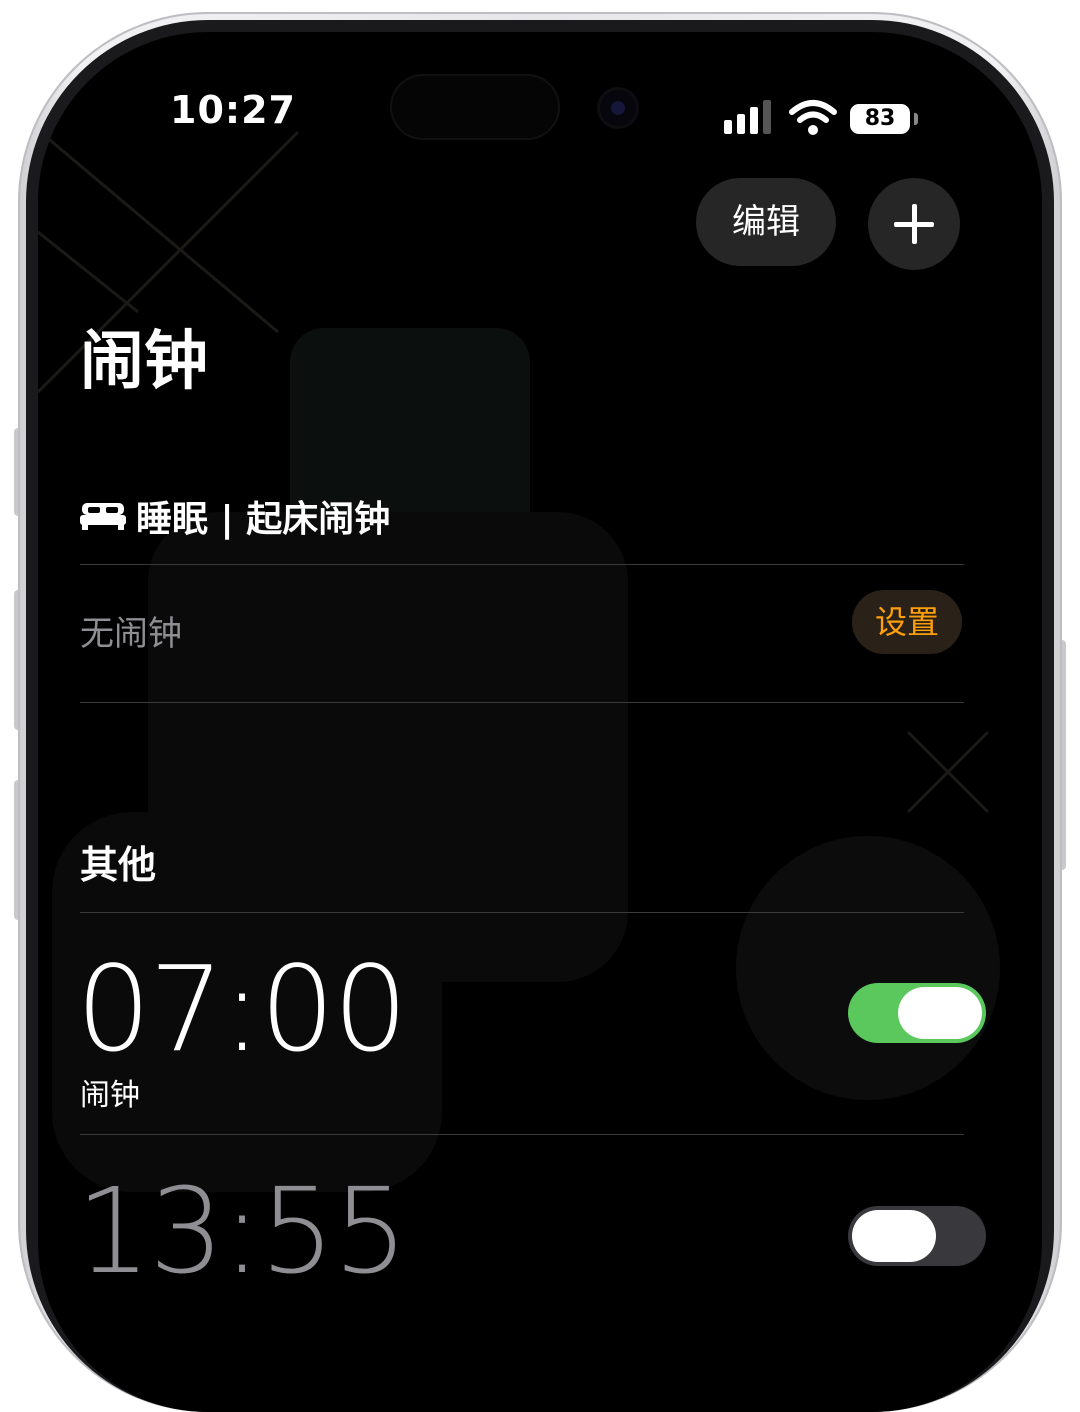 The width and height of the screenshot is (1080, 1412). Describe the element at coordinates (110, 1095) in the screenshot. I see `alarm-label: 闹钟` at that location.